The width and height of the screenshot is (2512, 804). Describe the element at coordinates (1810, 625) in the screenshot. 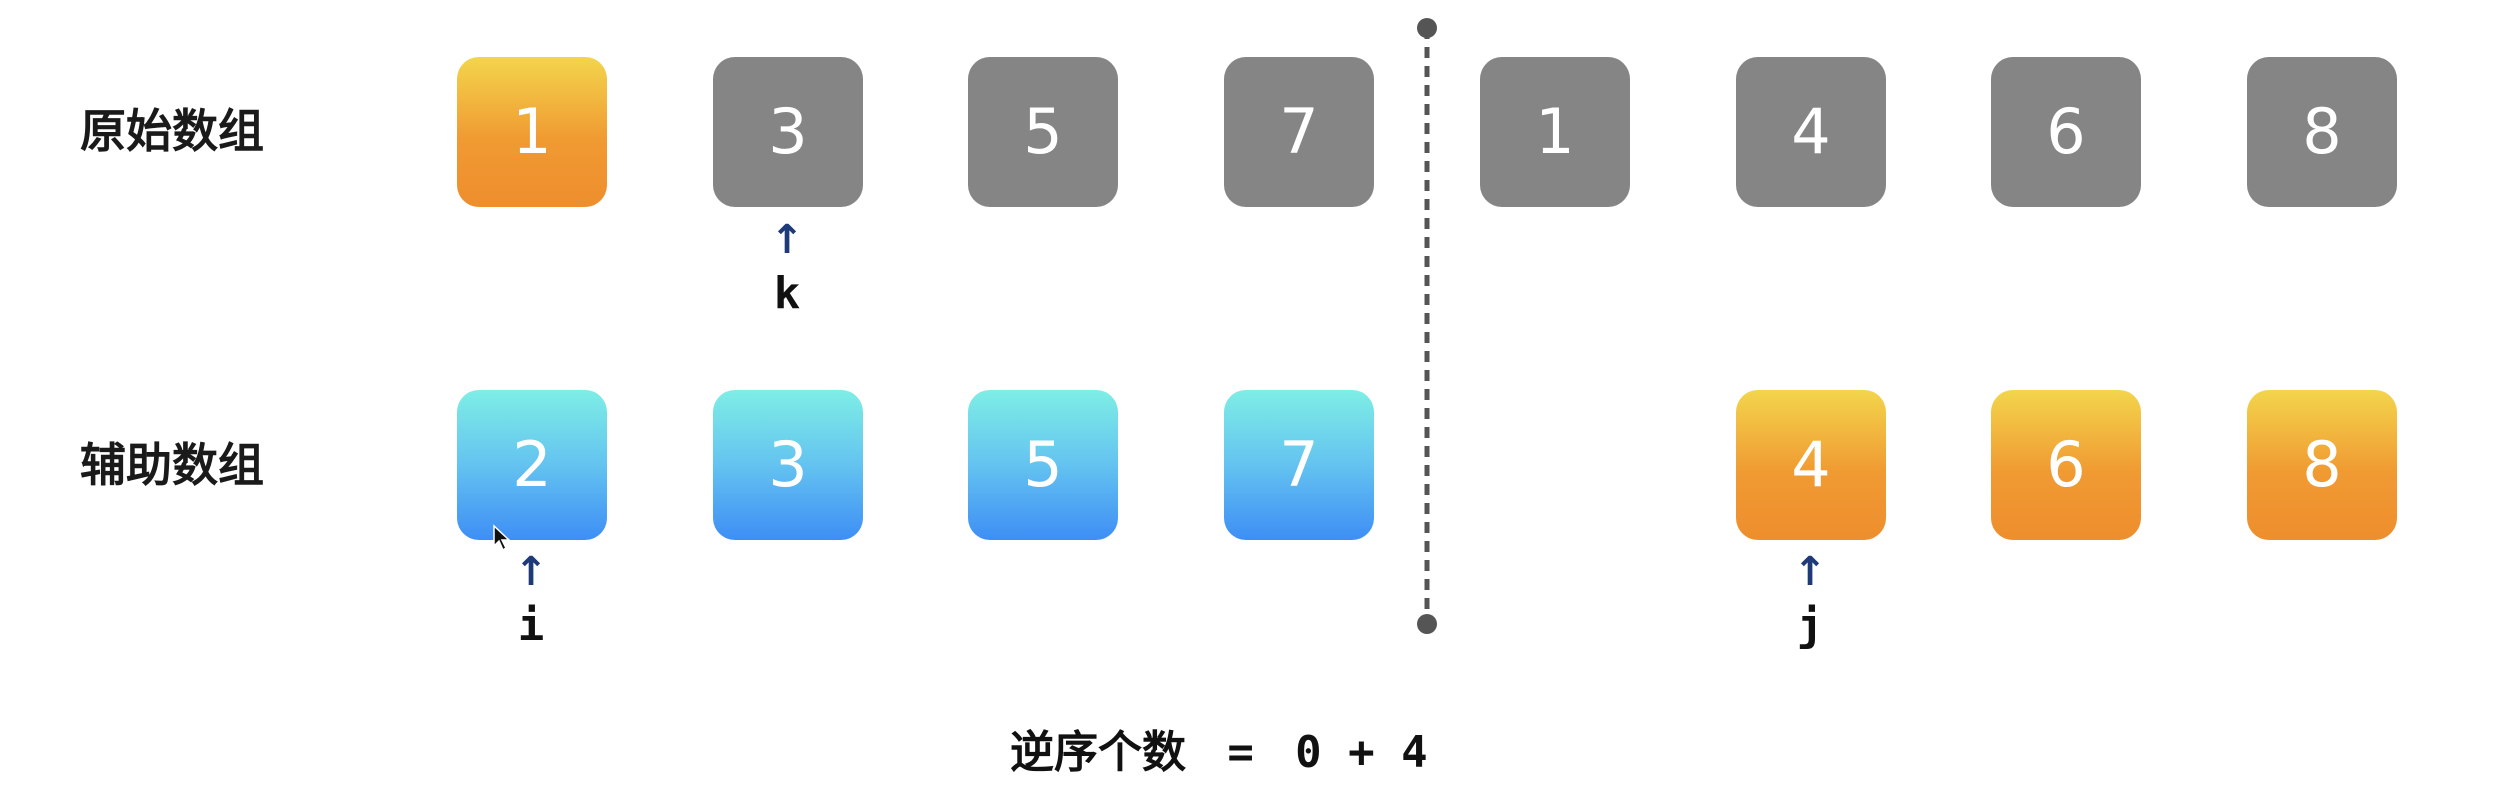

I see `pointer-j-label: j` at that location.